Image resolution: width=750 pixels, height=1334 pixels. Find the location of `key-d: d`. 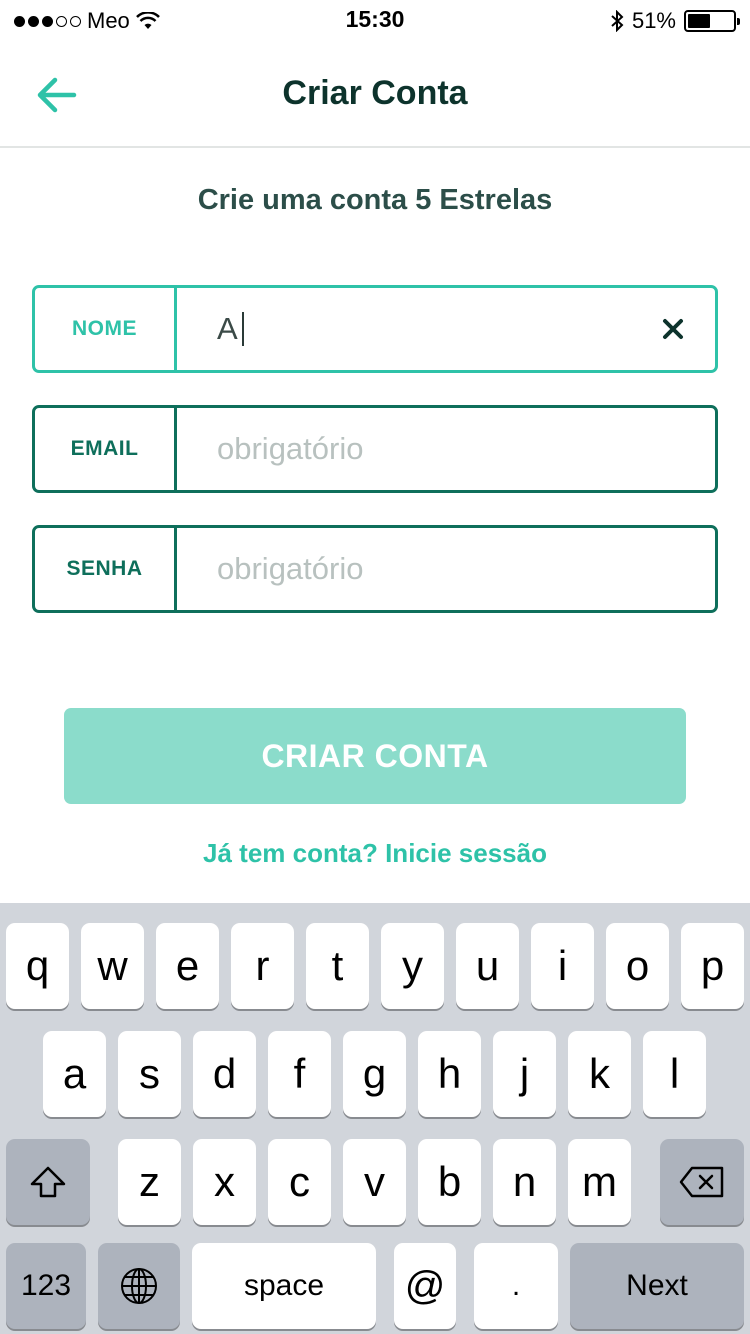

key-d: d is located at coordinates (224, 1074).